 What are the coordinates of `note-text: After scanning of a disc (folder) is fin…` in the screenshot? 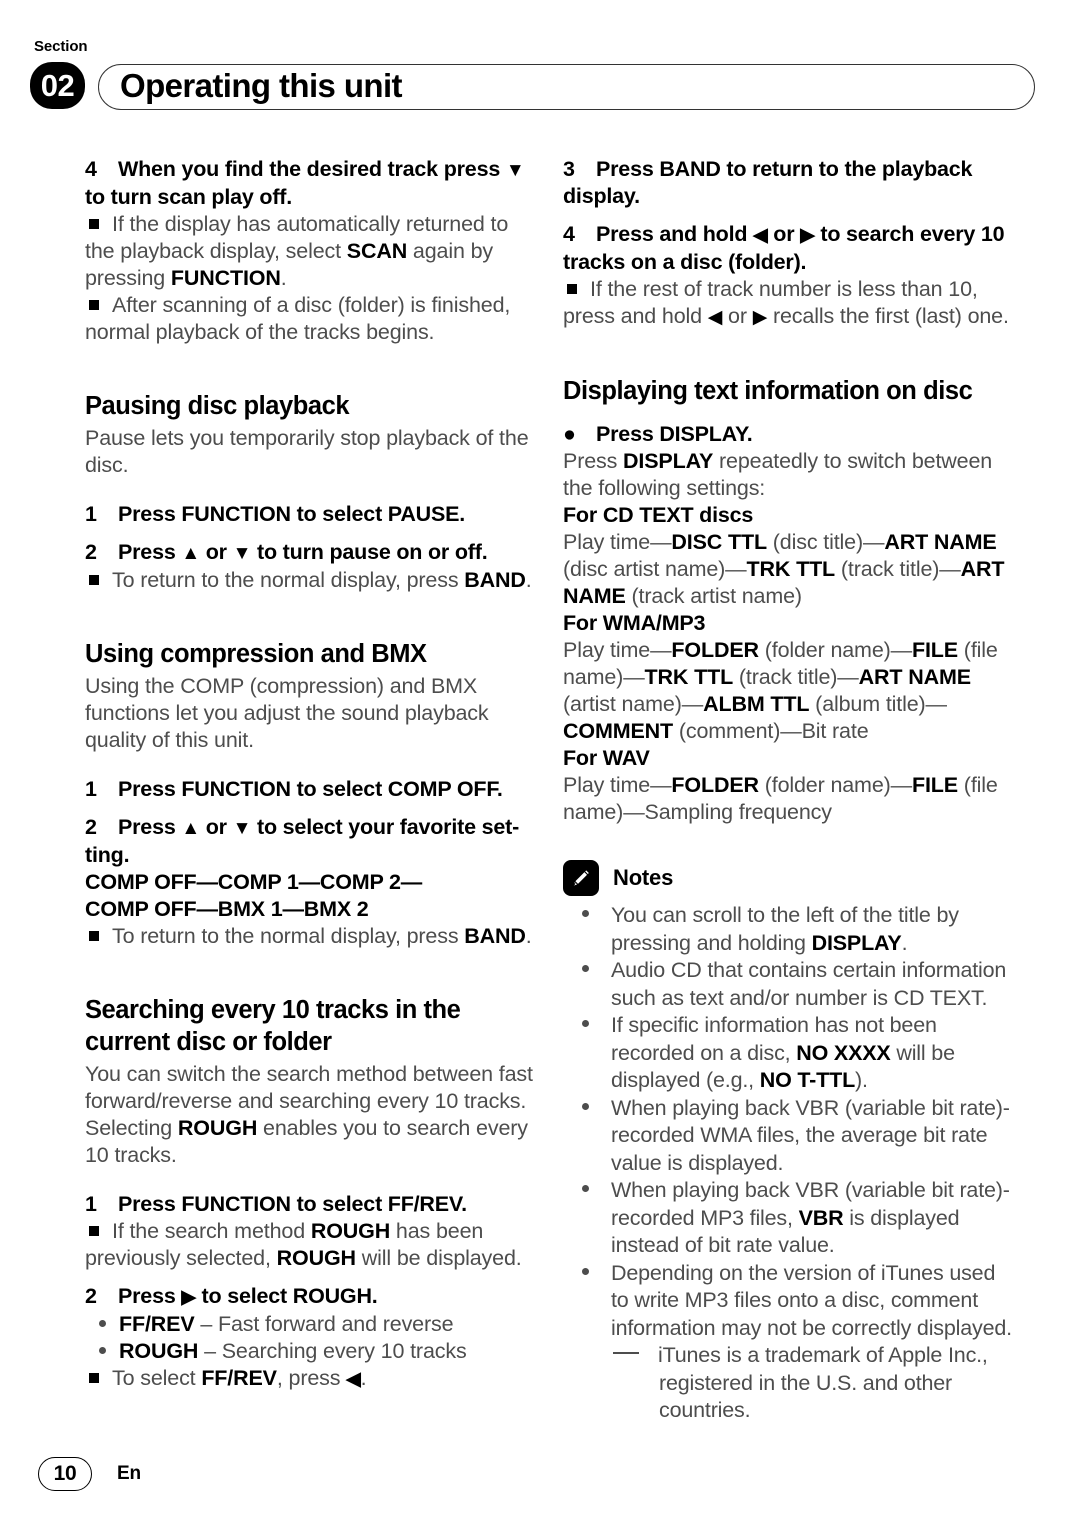 It's located at (298, 318).